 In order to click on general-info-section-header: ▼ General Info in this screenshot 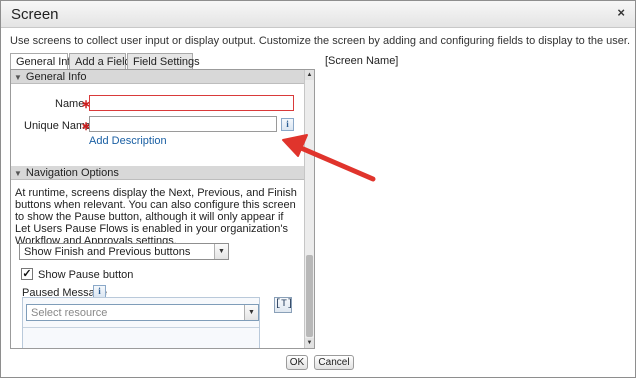, I will do `click(157, 77)`.